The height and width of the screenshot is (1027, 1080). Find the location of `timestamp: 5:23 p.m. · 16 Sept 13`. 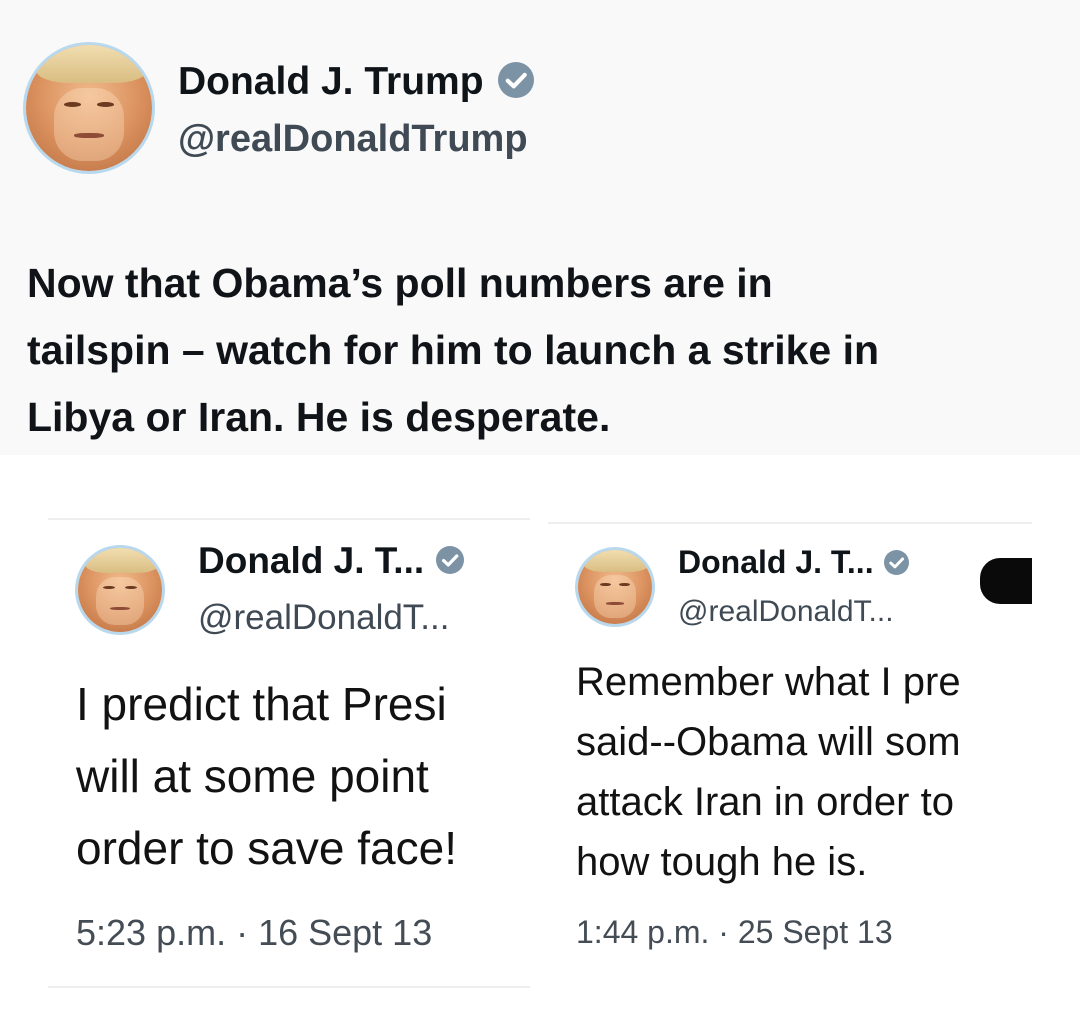

timestamp: 5:23 p.m. · 16 Sept 13 is located at coordinates (254, 933).